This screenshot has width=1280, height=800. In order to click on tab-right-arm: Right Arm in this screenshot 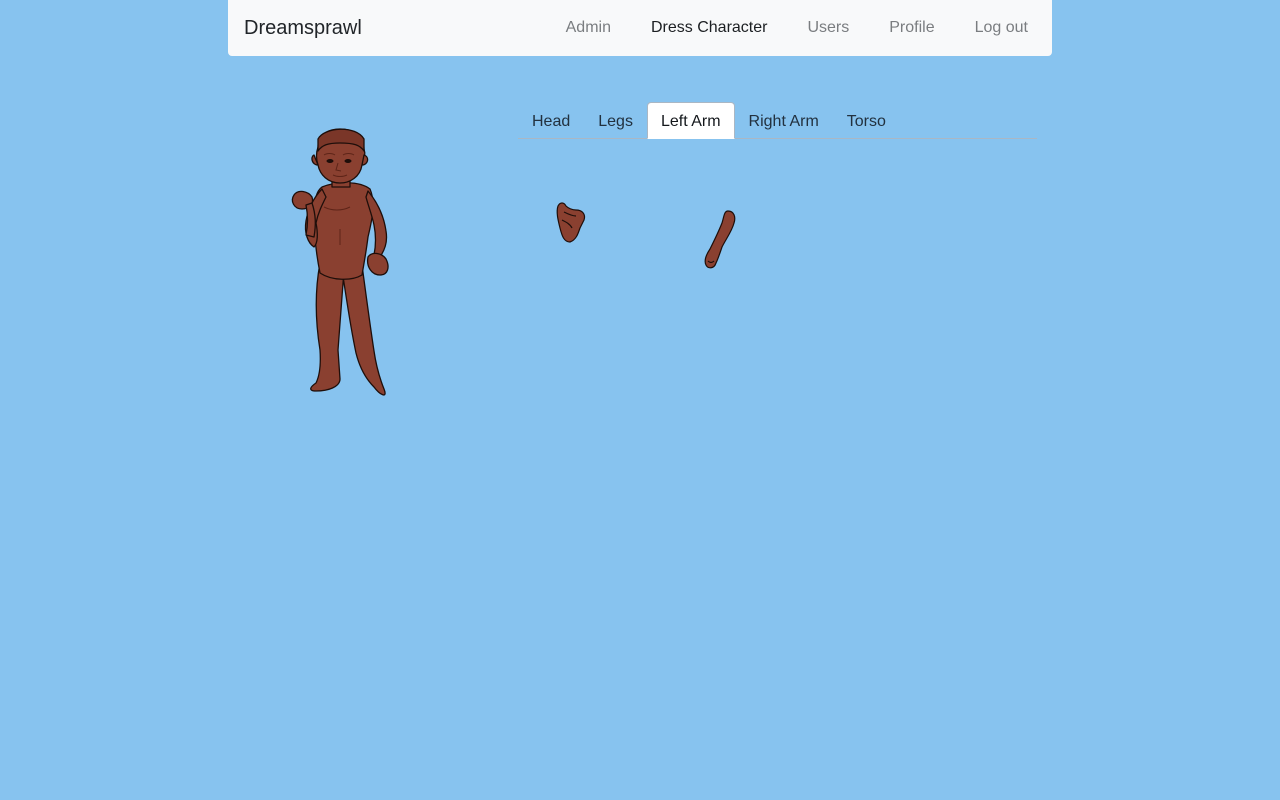, I will do `click(784, 120)`.